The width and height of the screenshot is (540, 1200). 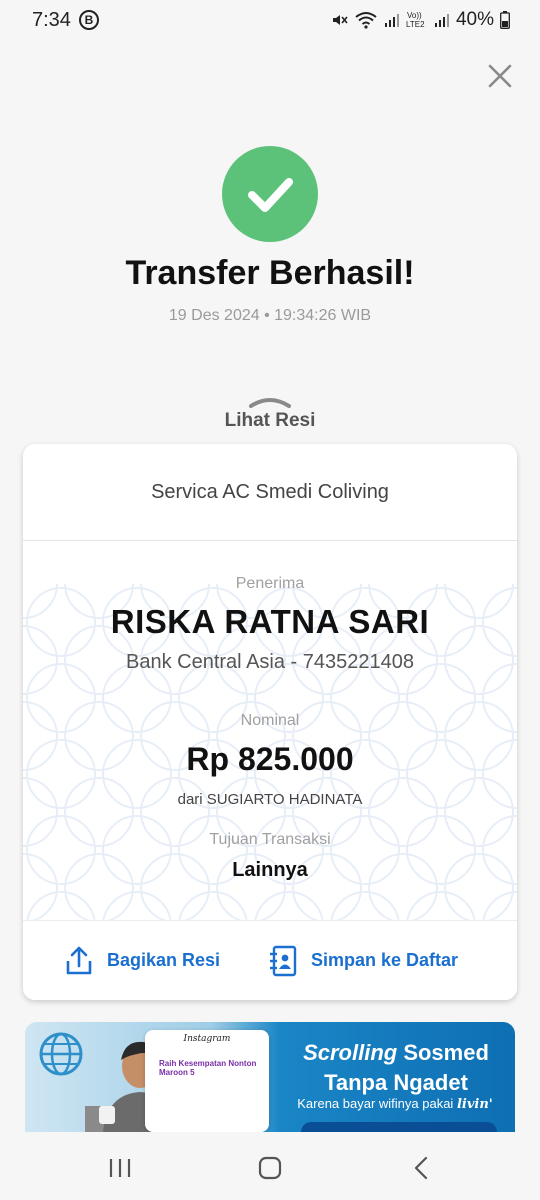 I want to click on chevron-up-icon, so click(x=270, y=402).